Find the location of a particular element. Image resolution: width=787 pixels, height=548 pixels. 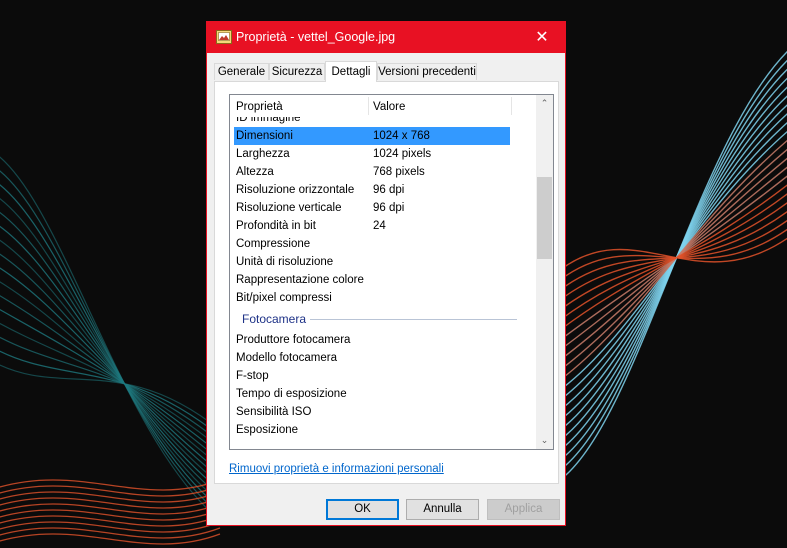

cancel-button: Annulla is located at coordinates (442, 509).